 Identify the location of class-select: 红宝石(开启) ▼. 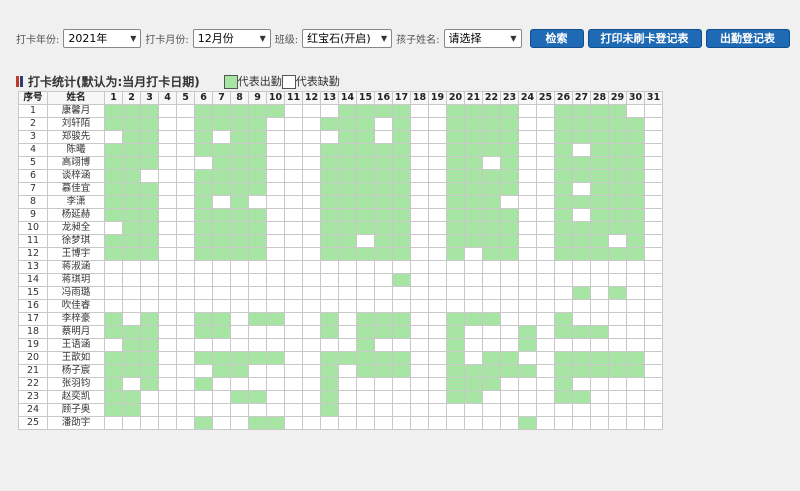
(347, 38).